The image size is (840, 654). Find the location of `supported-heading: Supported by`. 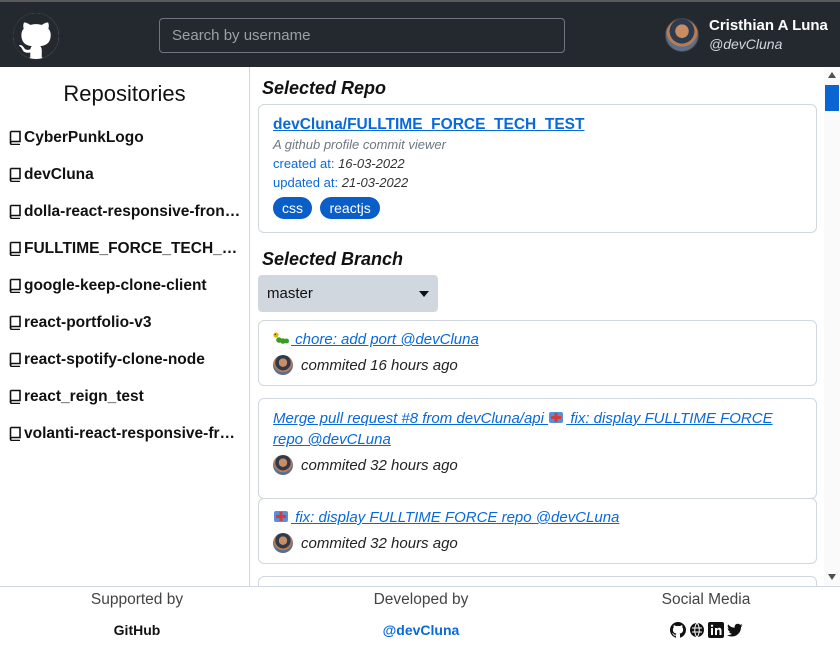

supported-heading: Supported by is located at coordinates (137, 599).